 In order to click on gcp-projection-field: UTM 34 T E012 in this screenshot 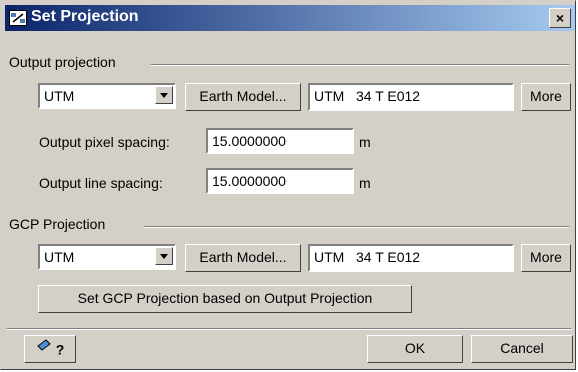, I will do `click(411, 258)`.